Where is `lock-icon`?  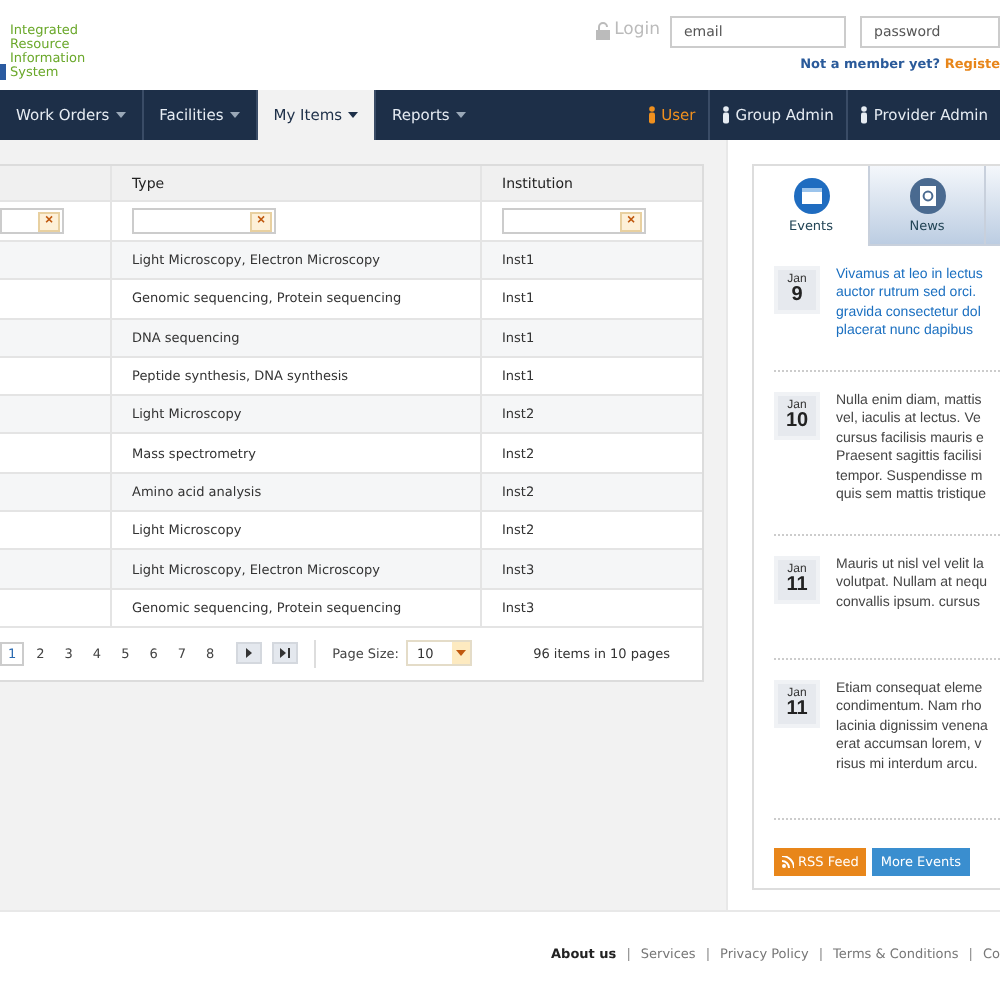
lock-icon is located at coordinates (603, 30).